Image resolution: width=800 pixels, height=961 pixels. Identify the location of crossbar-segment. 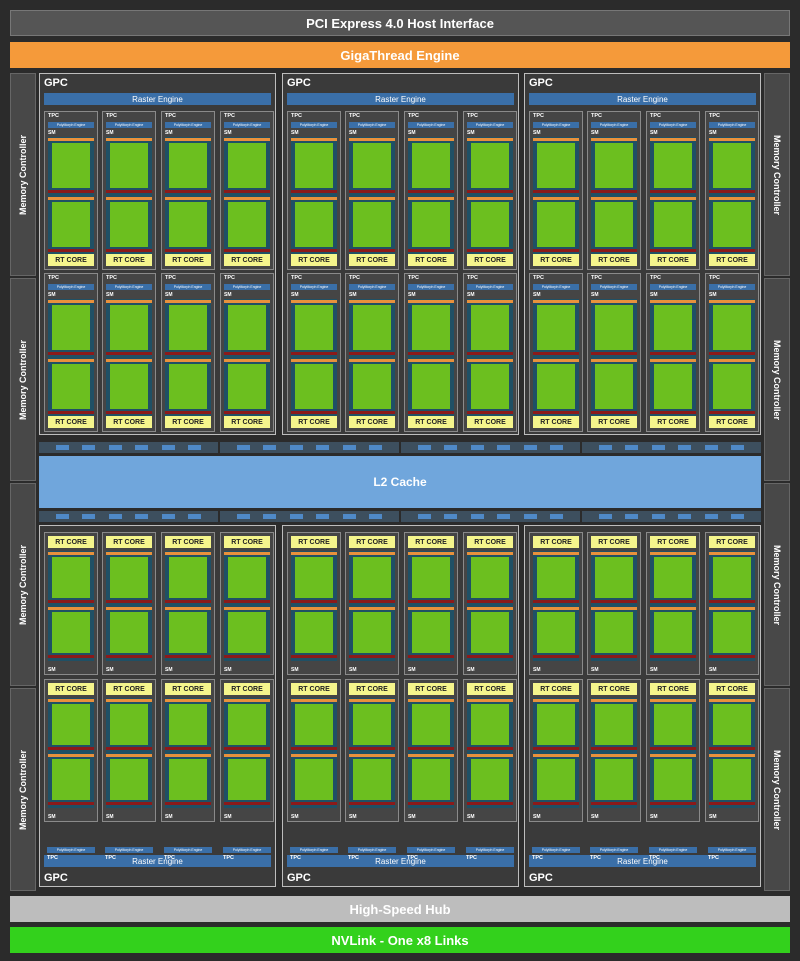
(309, 516).